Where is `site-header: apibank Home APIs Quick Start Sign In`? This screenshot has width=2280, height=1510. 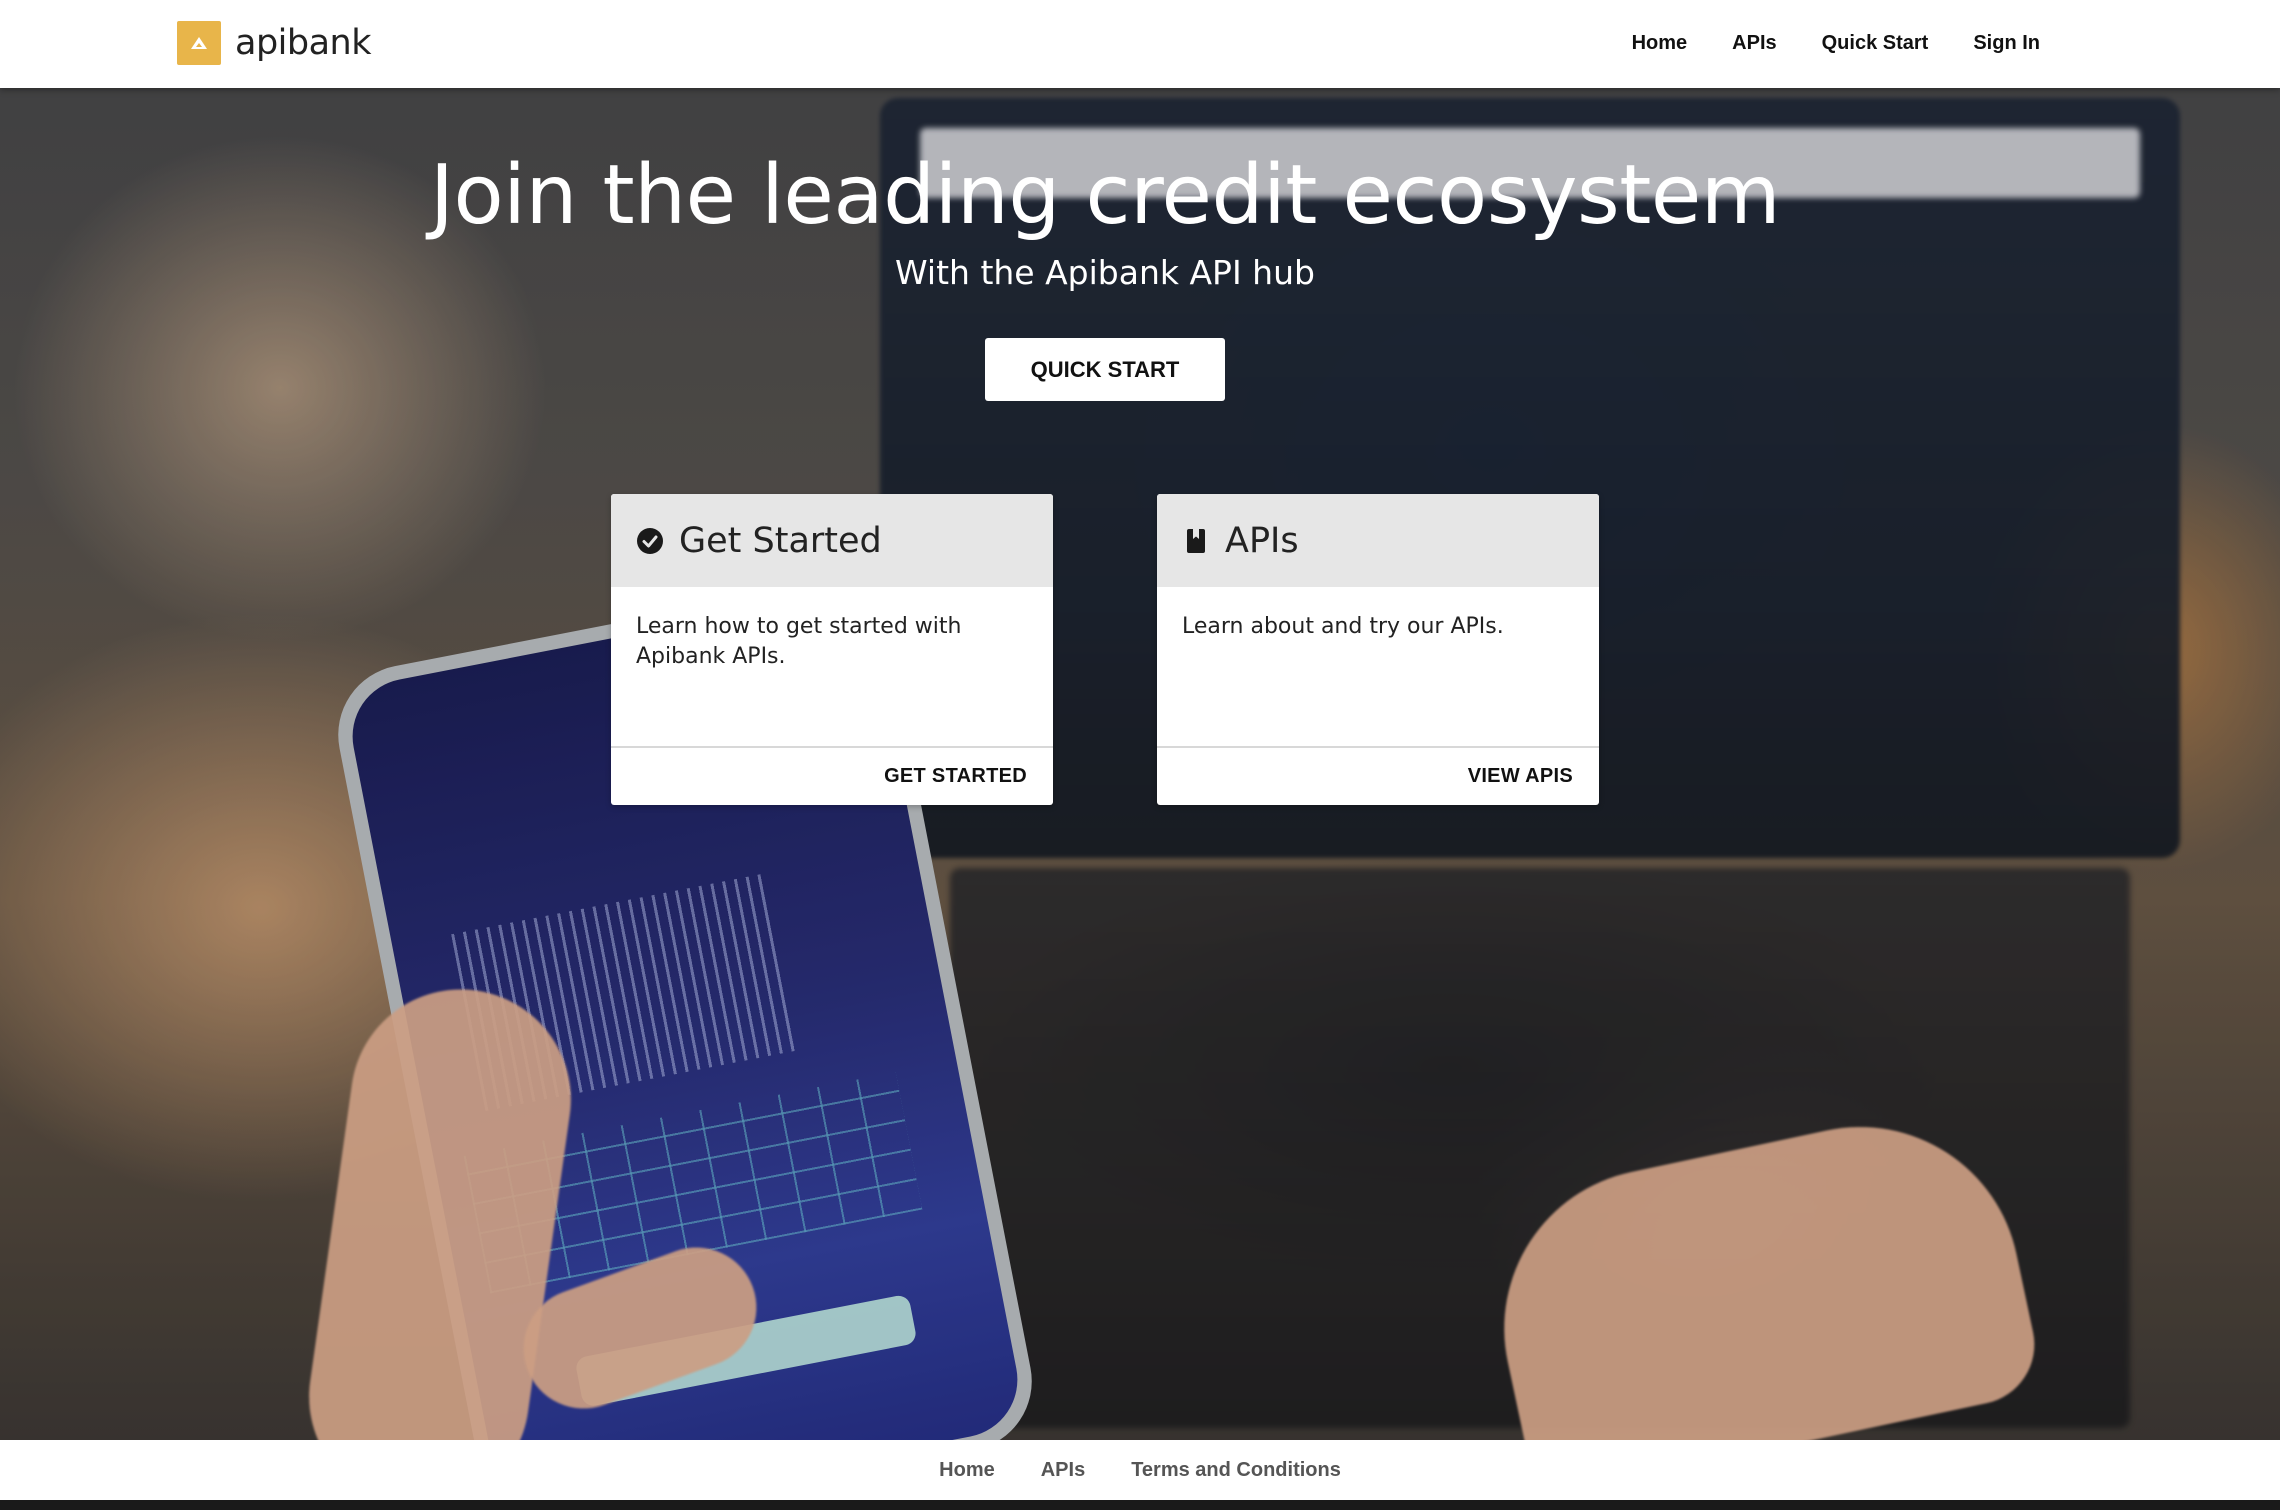 site-header: apibank Home APIs Quick Start Sign In is located at coordinates (1140, 44).